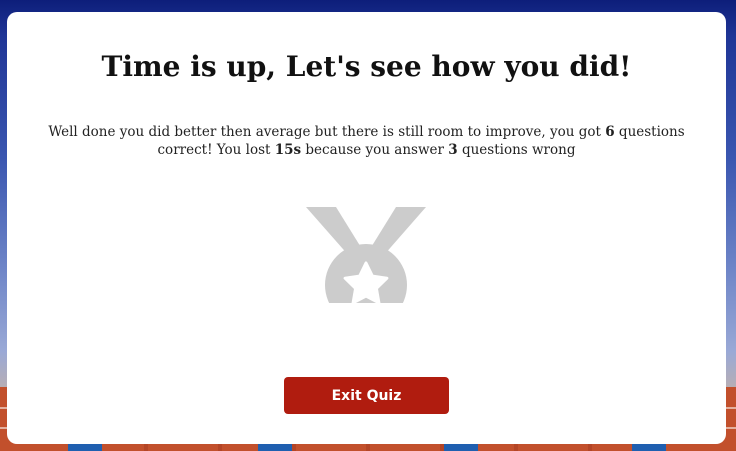 This screenshot has height=451, width=736. I want to click on correct-count: 6, so click(610, 132).